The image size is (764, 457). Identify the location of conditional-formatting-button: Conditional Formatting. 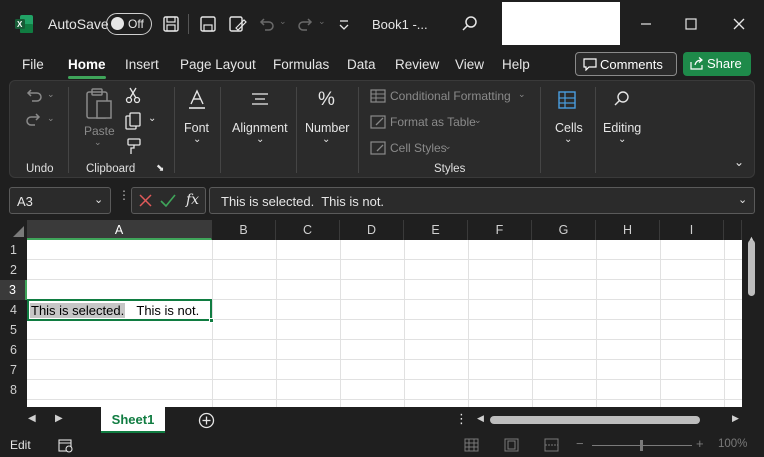
(450, 96).